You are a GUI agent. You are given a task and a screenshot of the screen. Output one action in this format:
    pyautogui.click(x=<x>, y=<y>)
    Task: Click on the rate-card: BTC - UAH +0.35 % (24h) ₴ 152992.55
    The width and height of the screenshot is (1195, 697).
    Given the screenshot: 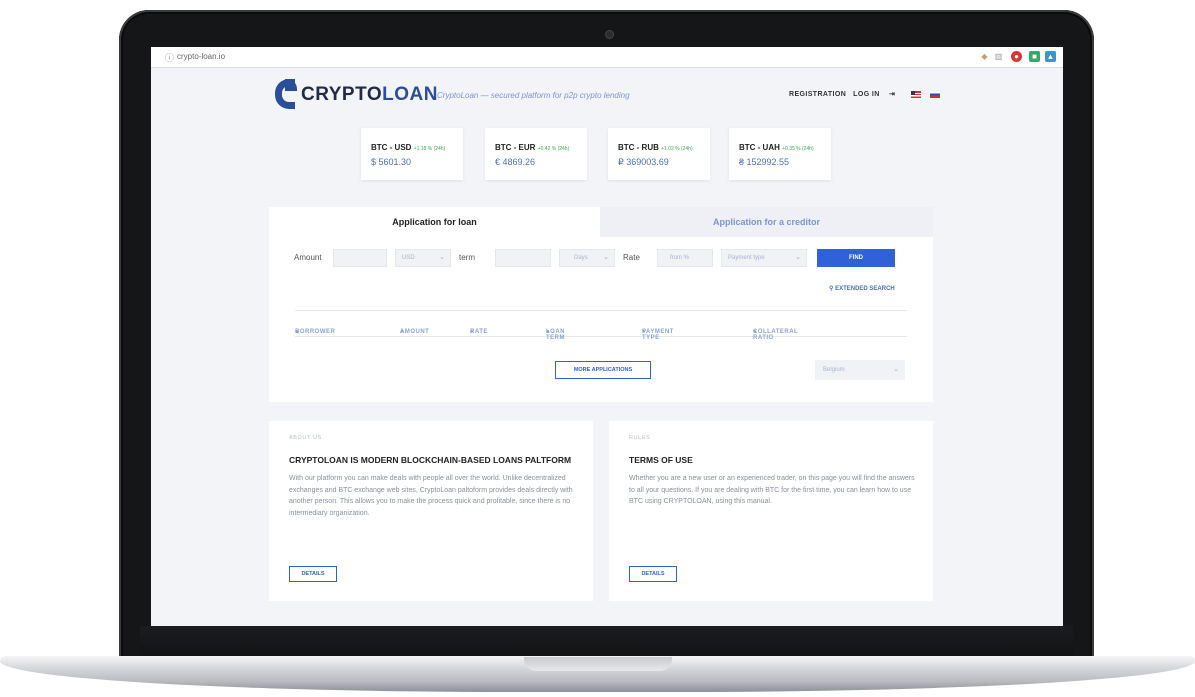 What is the action you would take?
    pyautogui.click(x=780, y=154)
    